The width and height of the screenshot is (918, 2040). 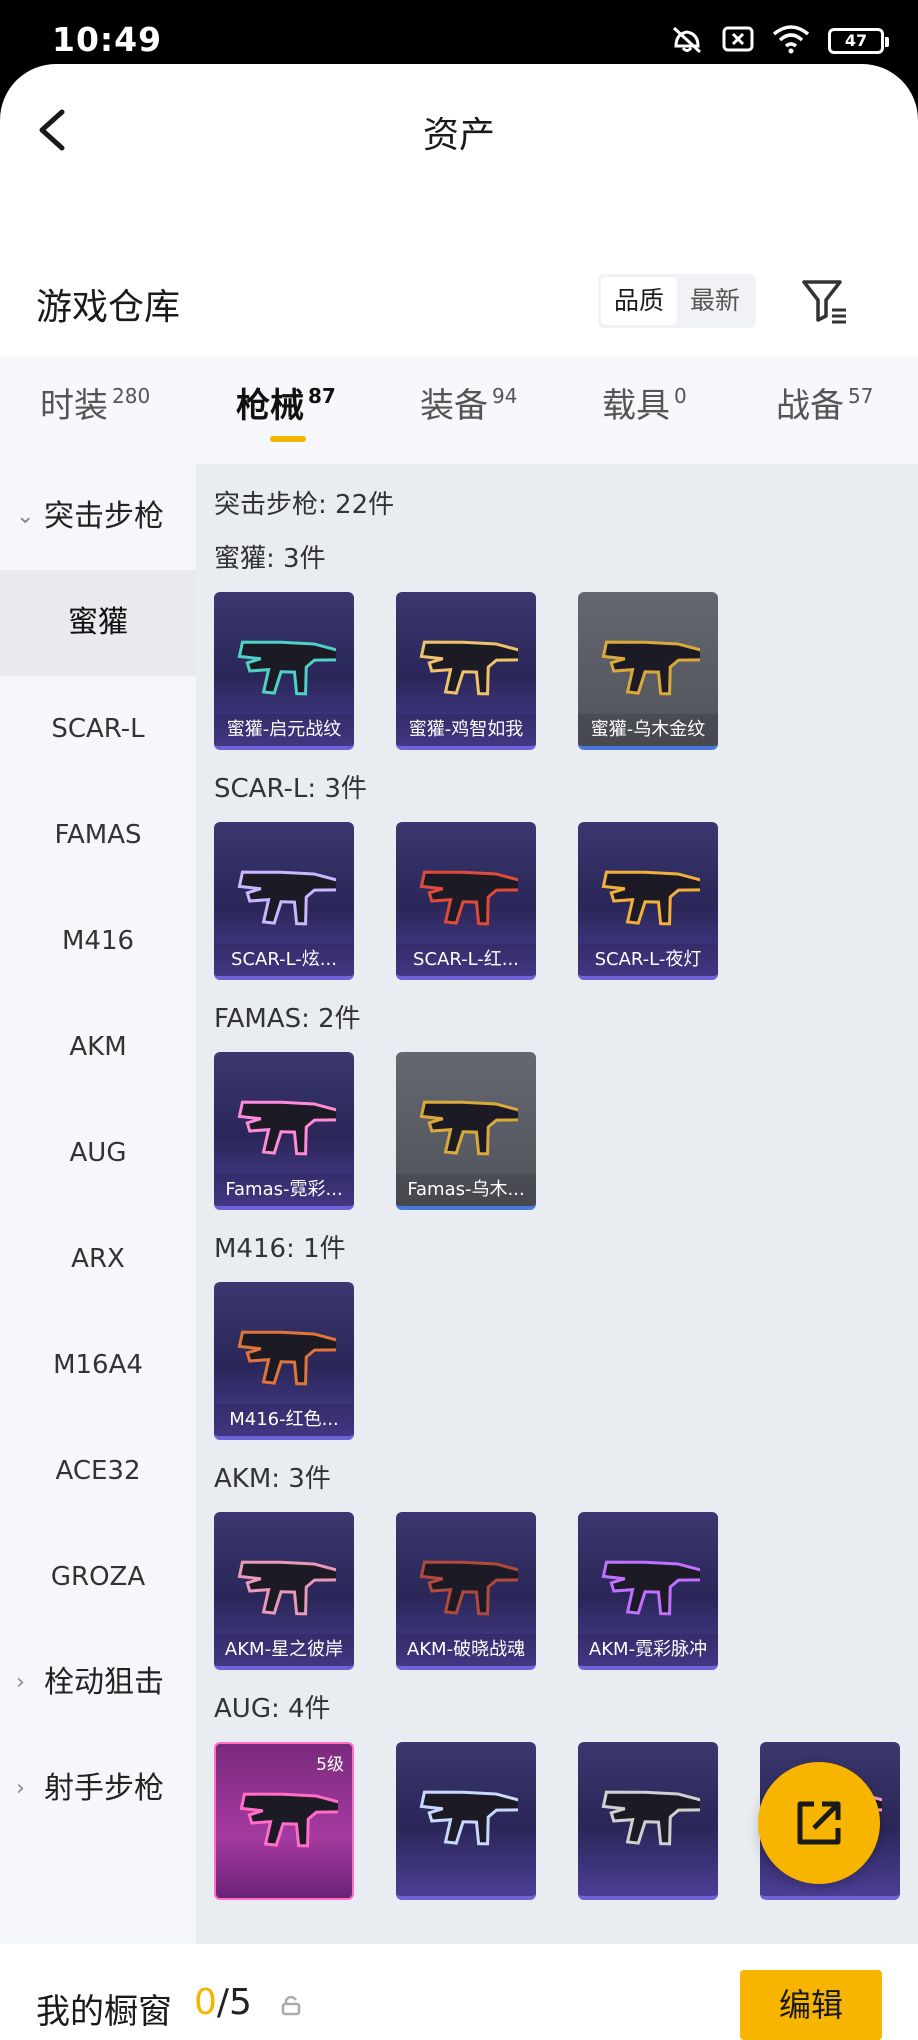 What do you see at coordinates (458, 135) in the screenshot?
I see `page-title: 资产` at bounding box center [458, 135].